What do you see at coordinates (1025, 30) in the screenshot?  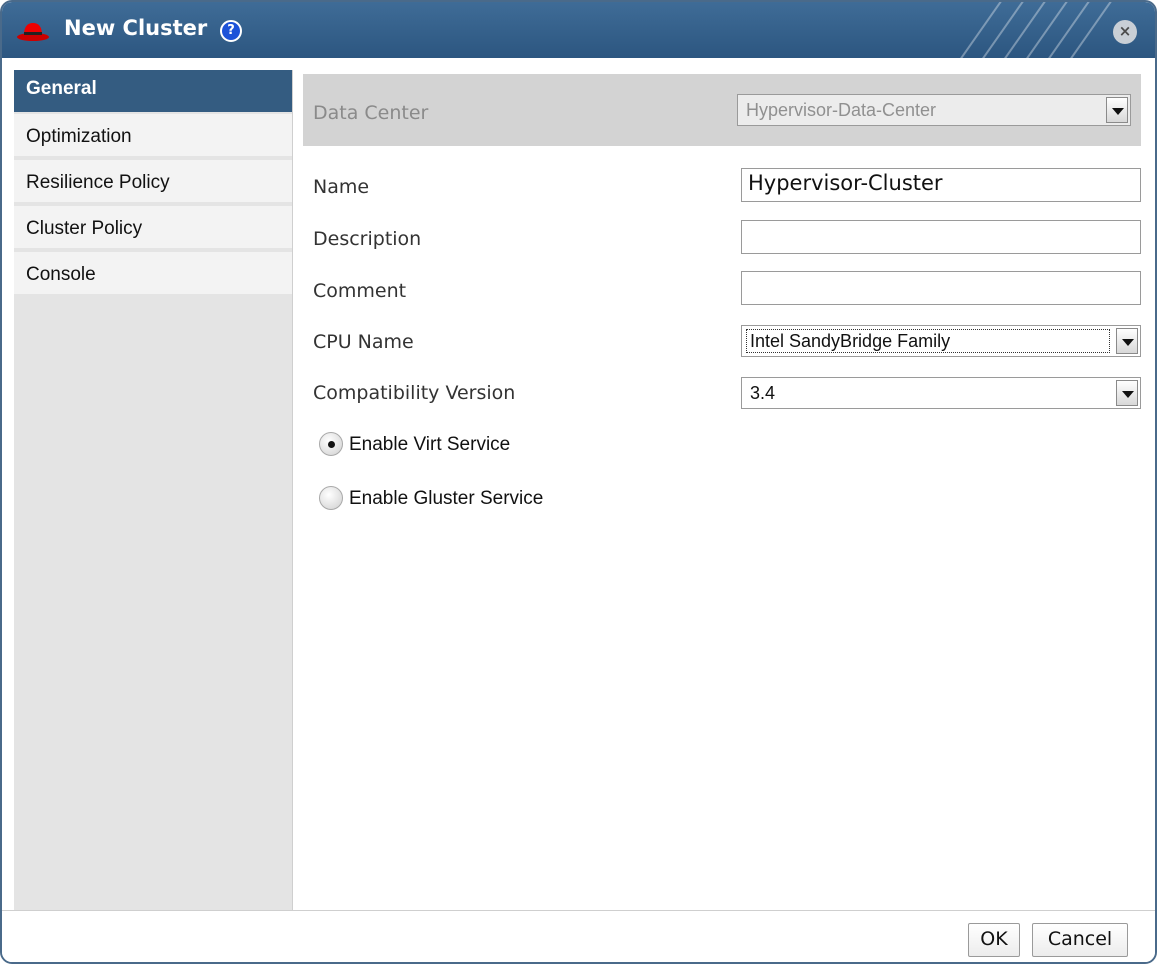 I see `title-bar-decoration` at bounding box center [1025, 30].